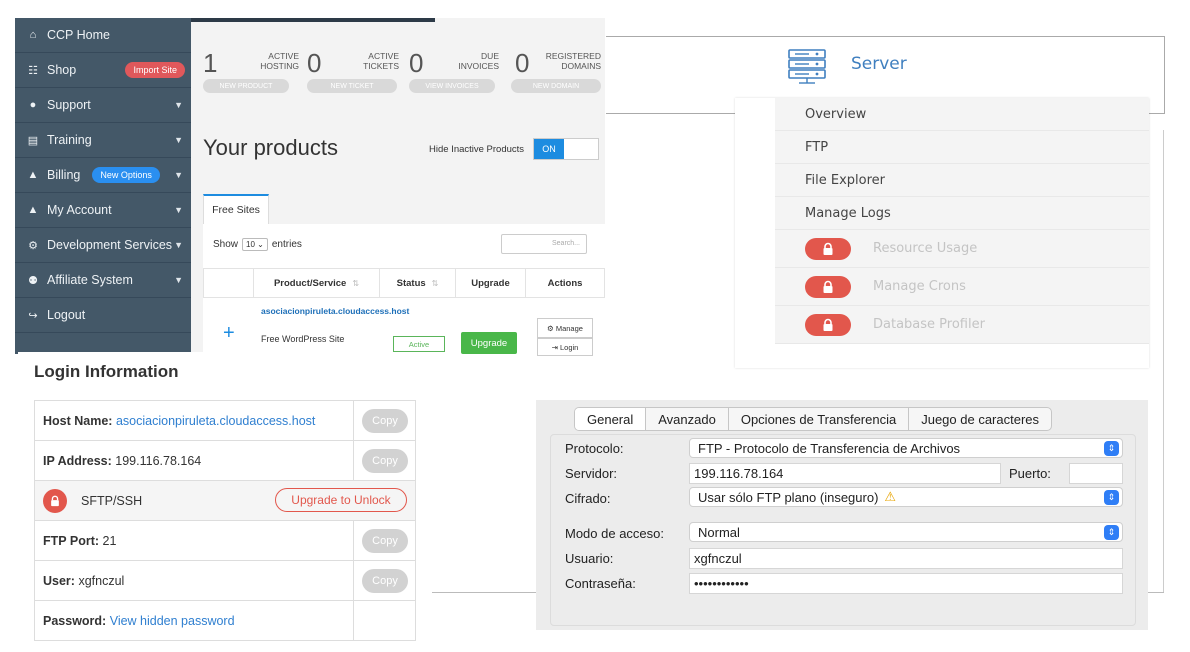  I want to click on manage-label: Manage, so click(569, 328).